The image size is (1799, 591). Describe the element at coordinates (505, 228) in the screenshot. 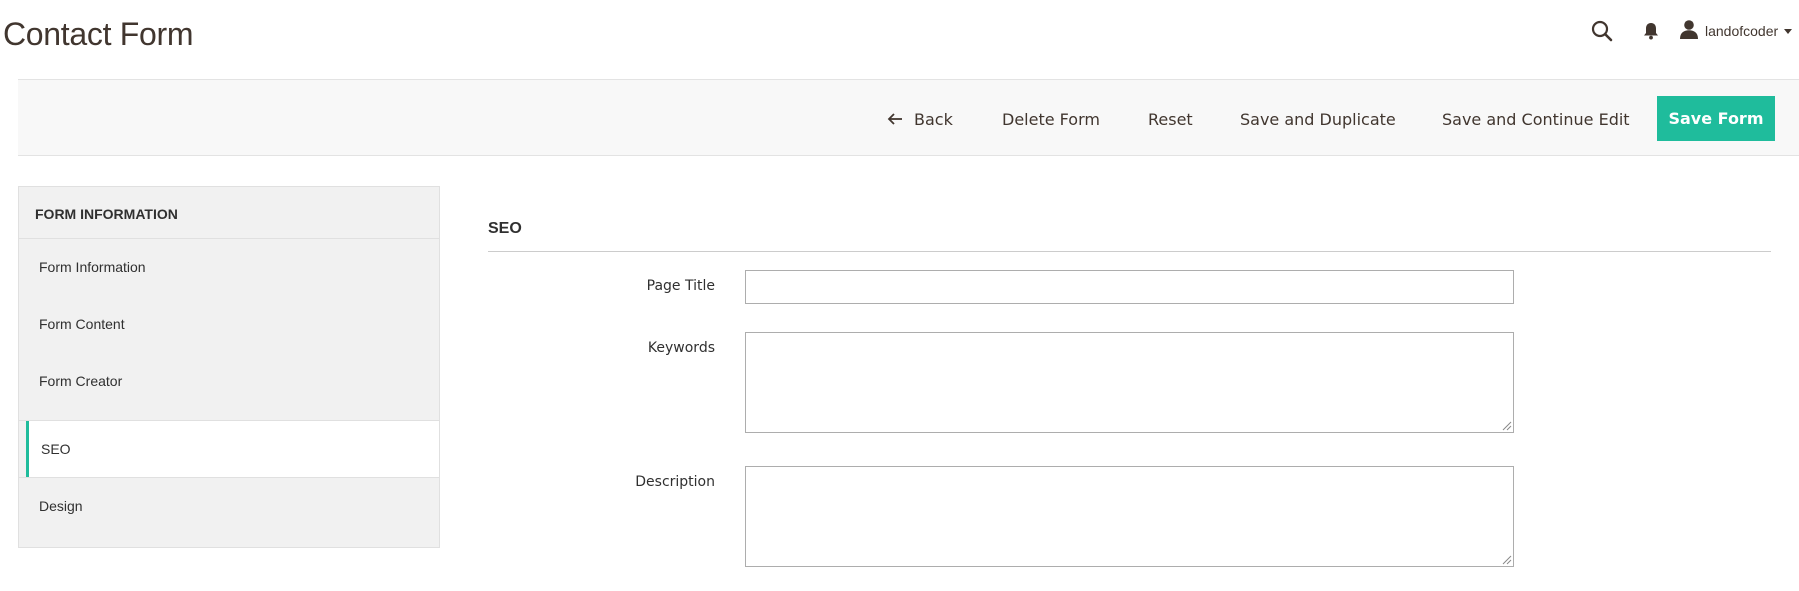

I see `section-title: SEO` at that location.